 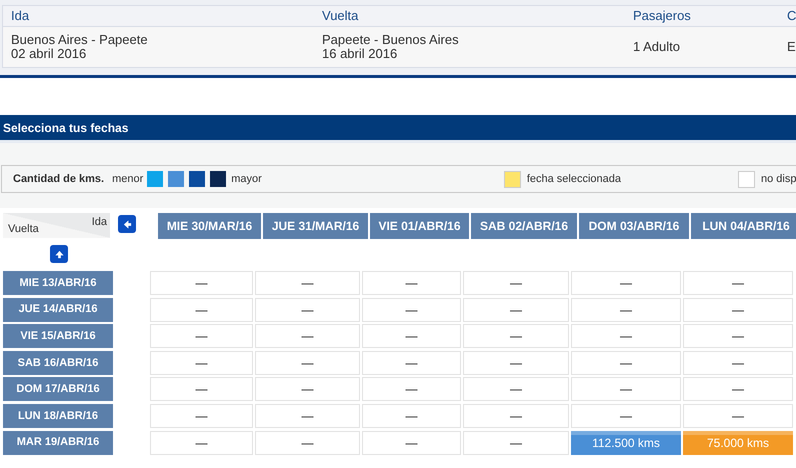 I want to click on date-header: LUN 18/ABR/16, so click(x=58, y=416).